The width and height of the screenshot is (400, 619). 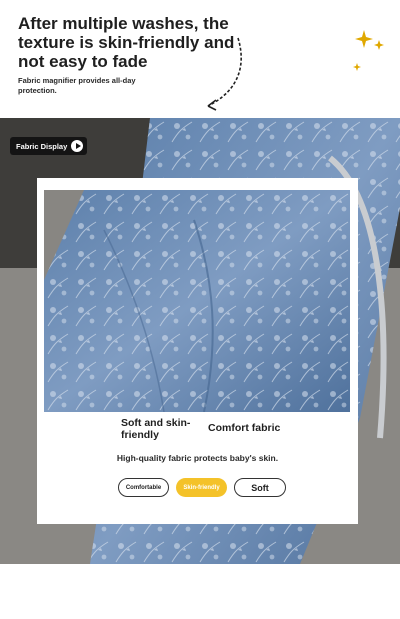 I want to click on skin-friendly-pill: Skin-friendly, so click(x=201, y=487).